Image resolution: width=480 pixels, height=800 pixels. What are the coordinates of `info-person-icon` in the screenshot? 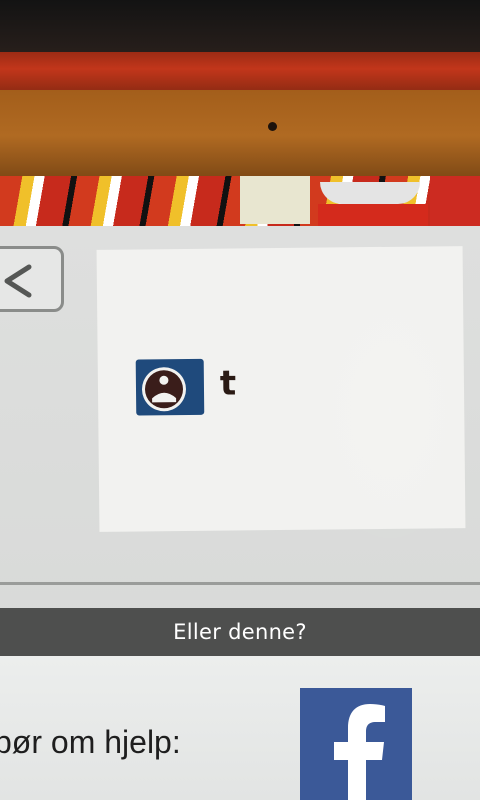 It's located at (170, 387).